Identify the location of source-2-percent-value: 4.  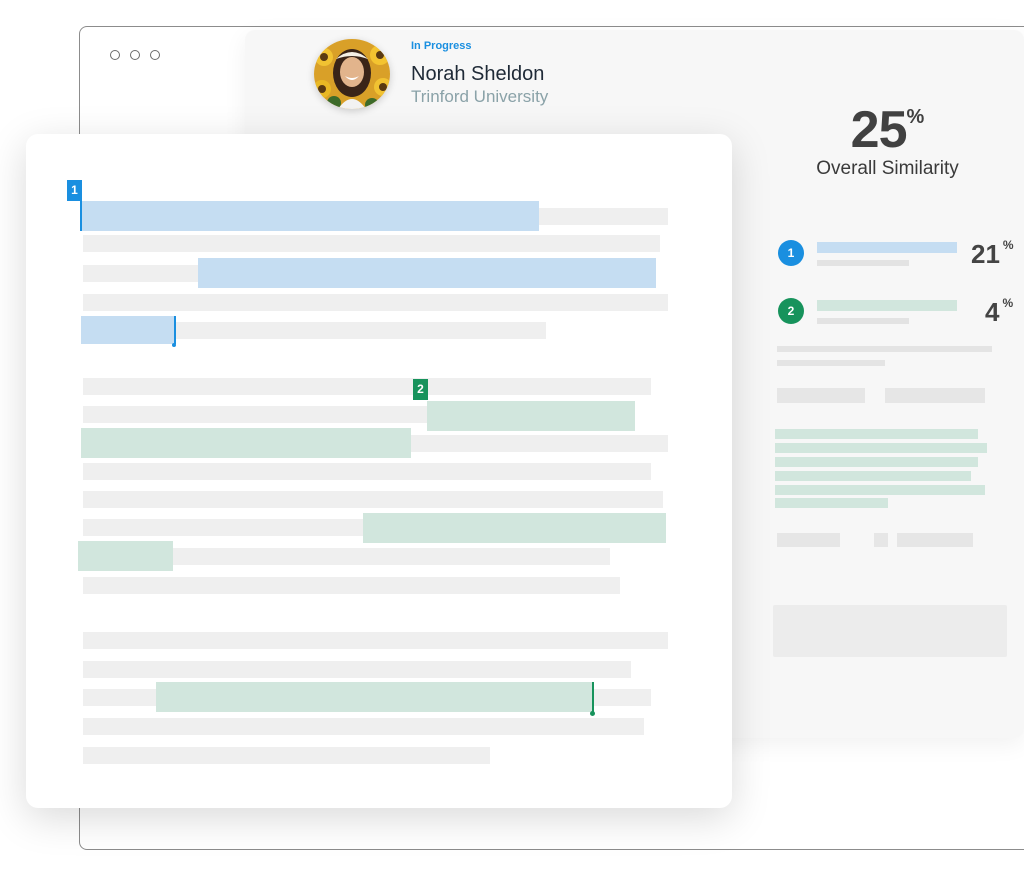
(992, 312).